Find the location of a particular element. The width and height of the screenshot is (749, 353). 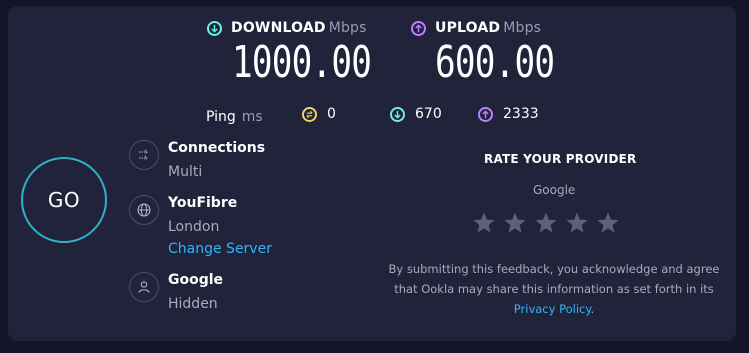

upload-unit: Mbps is located at coordinates (522, 28).